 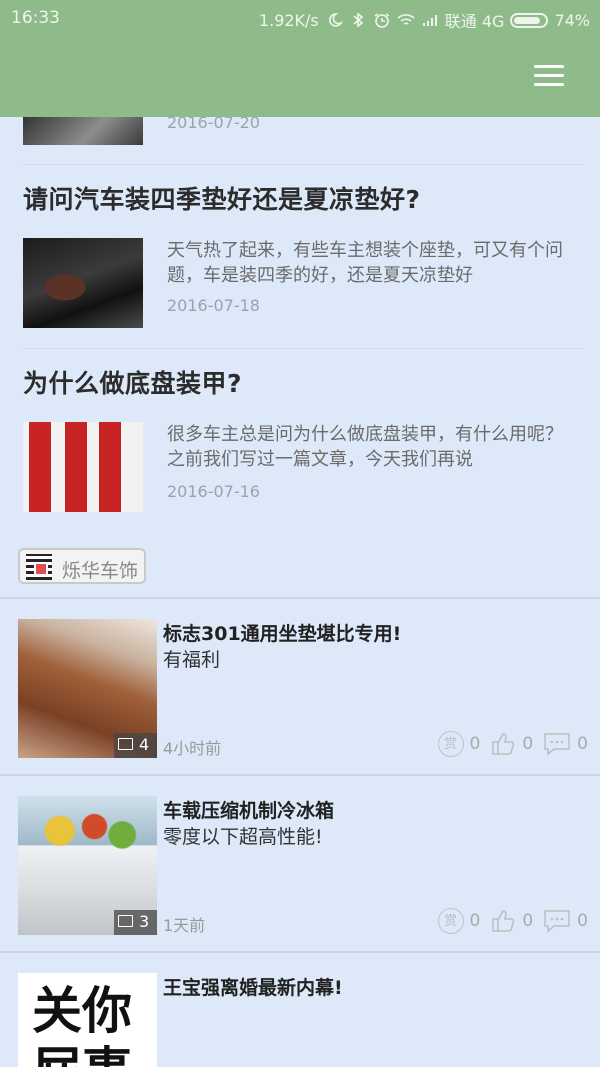 I want to click on article-date: 2016-07-18, so click(x=213, y=305).